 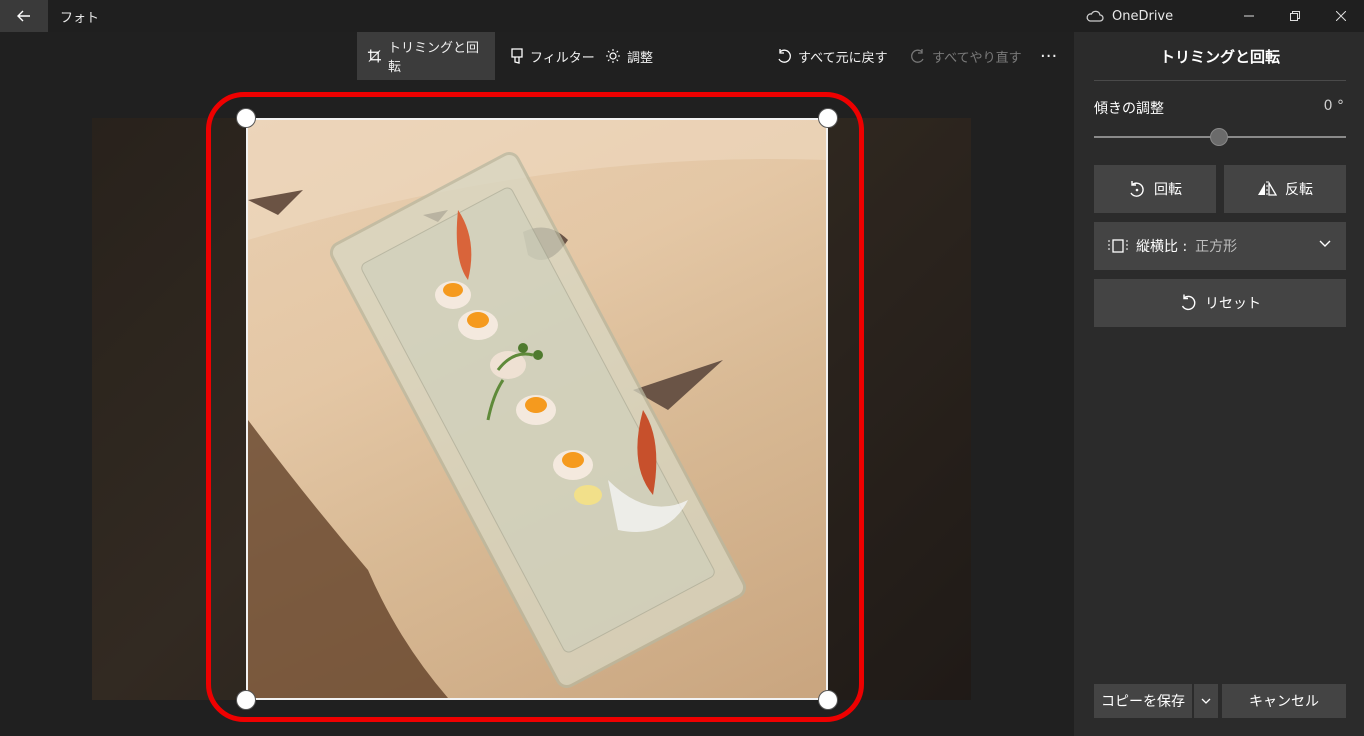 I want to click on redo-all-button: すべてやり直す, so click(x=966, y=56).